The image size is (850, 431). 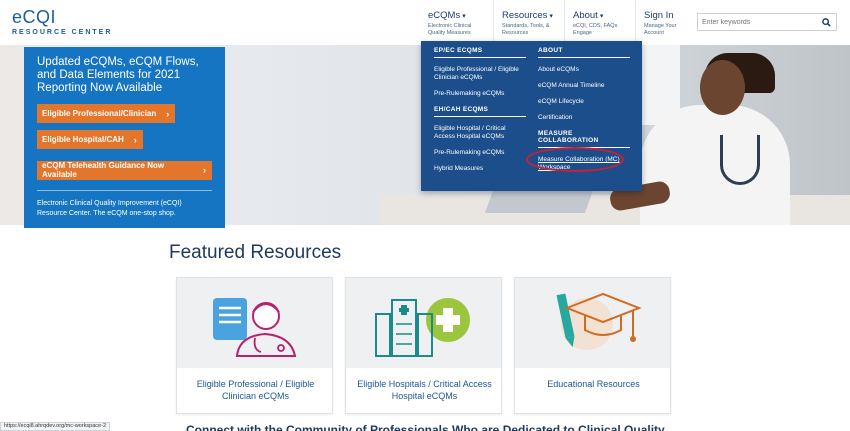 What do you see at coordinates (722, 87) in the screenshot?
I see `hero-photo-person-head` at bounding box center [722, 87].